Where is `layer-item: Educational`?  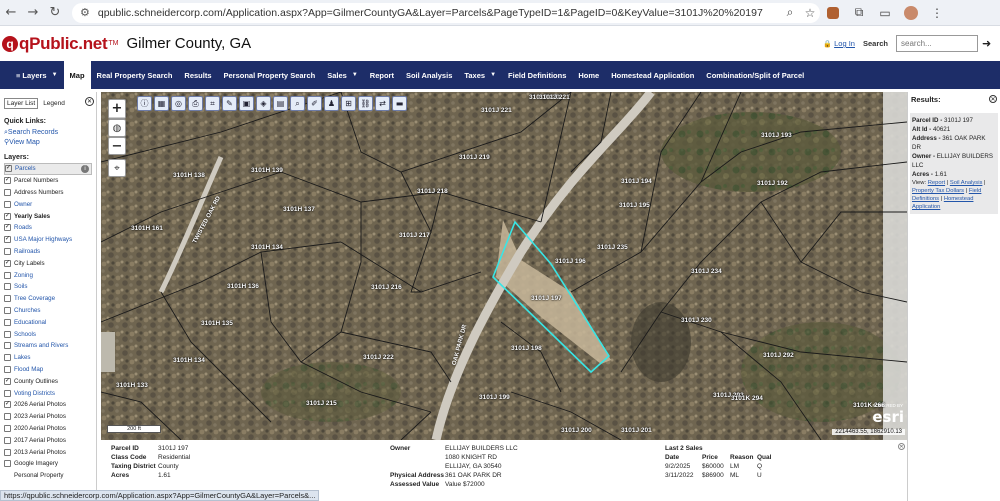
layer-item: Educational is located at coordinates (50, 322).